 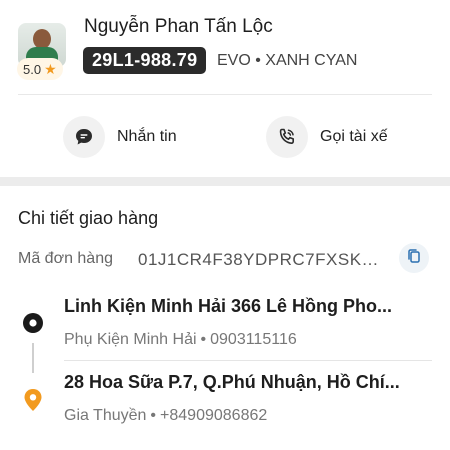 I want to click on pickup-contact: Phụ Kiện Minh Hải • 0903115116, so click(x=180, y=339).